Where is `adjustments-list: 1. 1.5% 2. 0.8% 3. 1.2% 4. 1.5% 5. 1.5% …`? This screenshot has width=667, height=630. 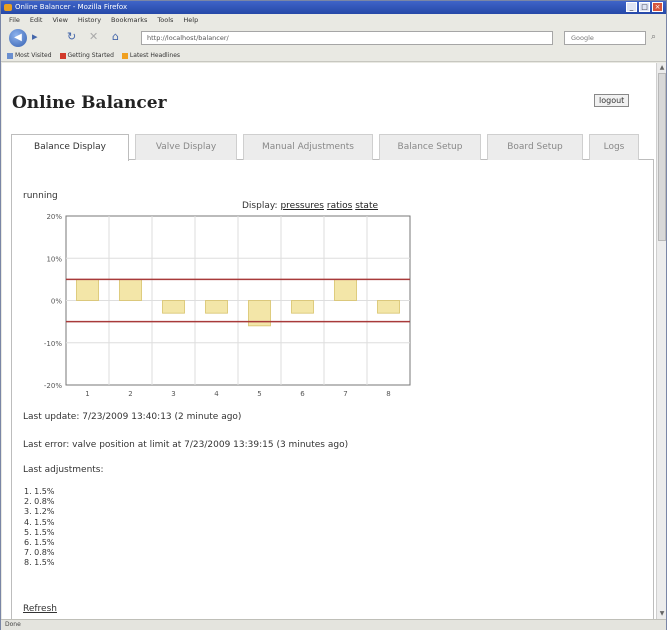 adjustments-list: 1. 1.5% 2. 0.8% 3. 1.2% 4. 1.5% 5. 1.5% … is located at coordinates (39, 528).